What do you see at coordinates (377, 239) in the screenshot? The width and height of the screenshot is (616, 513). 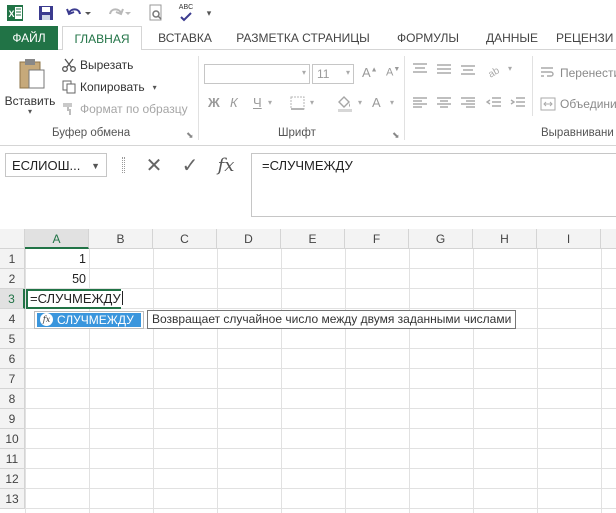 I see `column-header-f: F` at bounding box center [377, 239].